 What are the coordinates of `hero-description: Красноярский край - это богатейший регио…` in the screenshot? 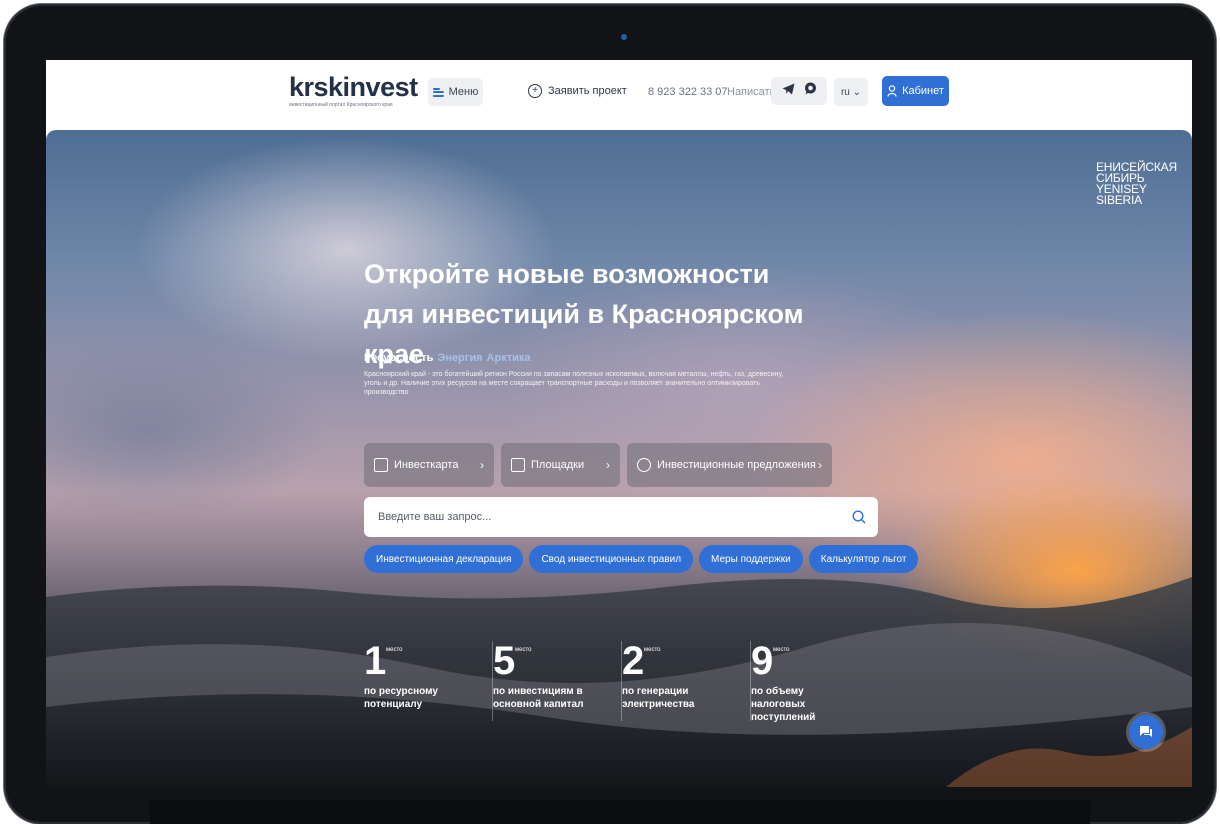 It's located at (574, 383).